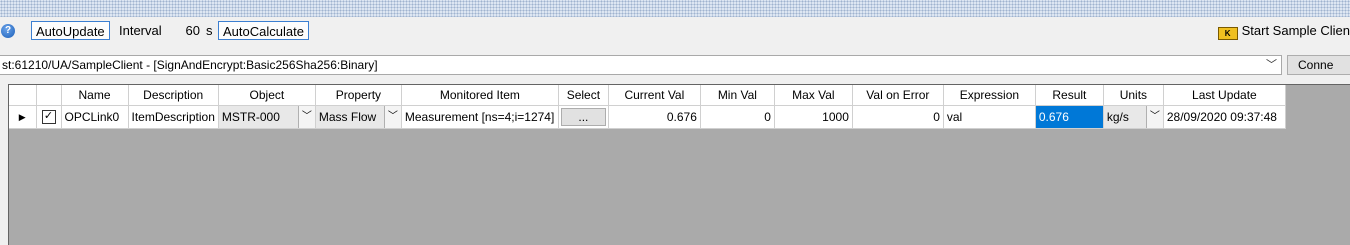  What do you see at coordinates (737, 95) in the screenshot?
I see `column-header-min-val: Min Val` at bounding box center [737, 95].